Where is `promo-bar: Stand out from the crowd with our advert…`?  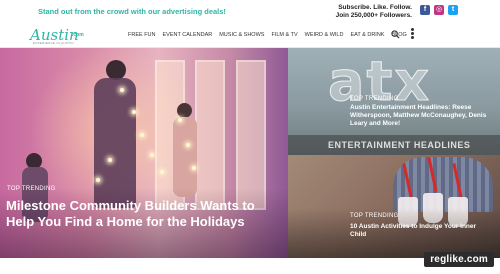 promo-bar: Stand out from the crowd with our advert… is located at coordinates (250, 12).